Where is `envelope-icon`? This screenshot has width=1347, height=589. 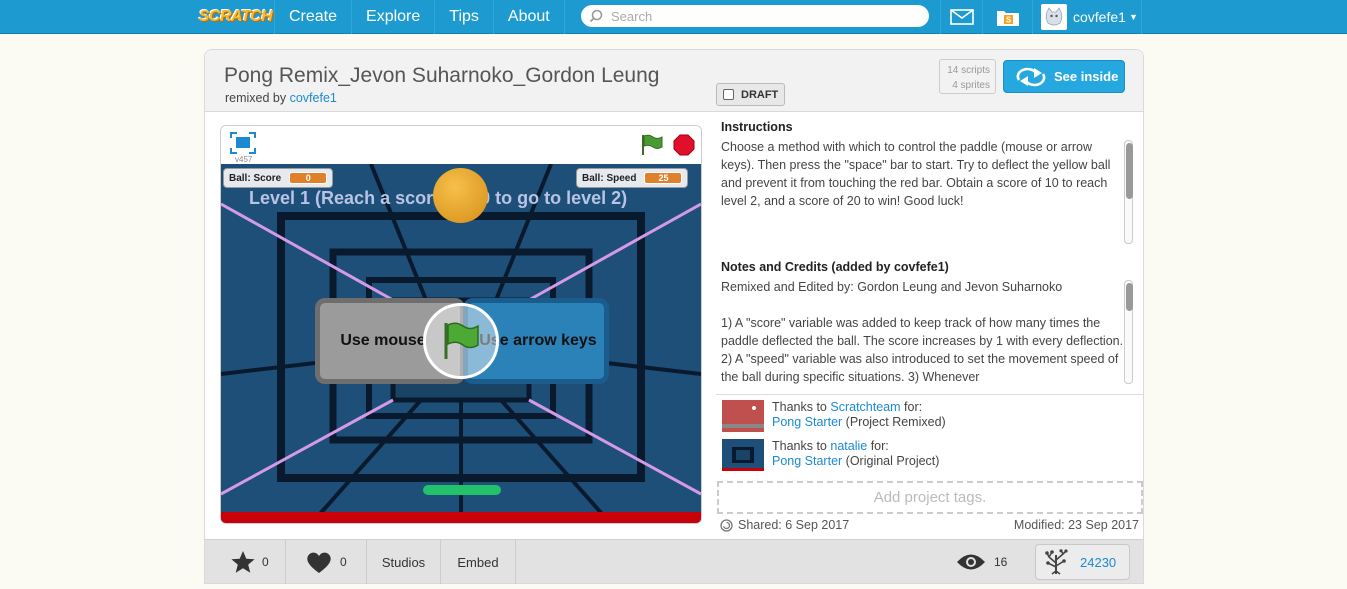
envelope-icon is located at coordinates (961, 17).